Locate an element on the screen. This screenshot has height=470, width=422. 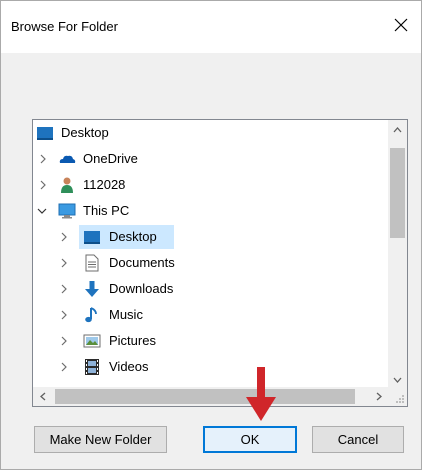
pictures-icon is located at coordinates (92, 341).